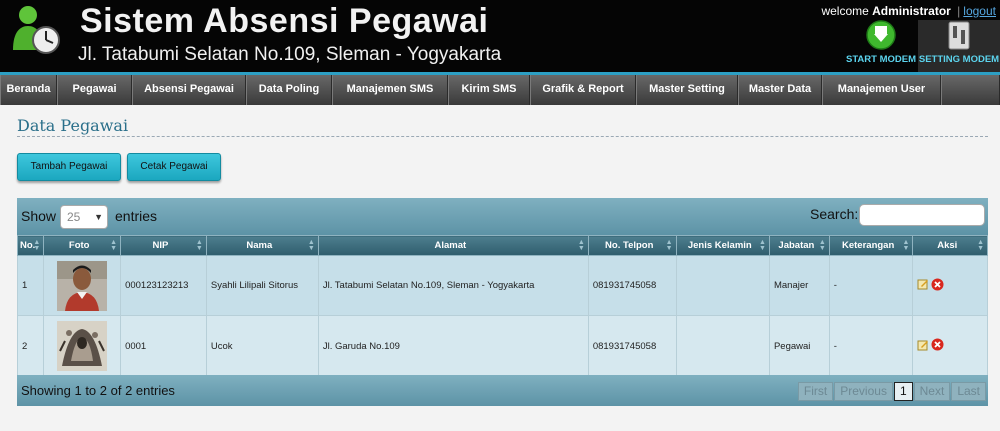  I want to click on logout-link: logout, so click(979, 11).